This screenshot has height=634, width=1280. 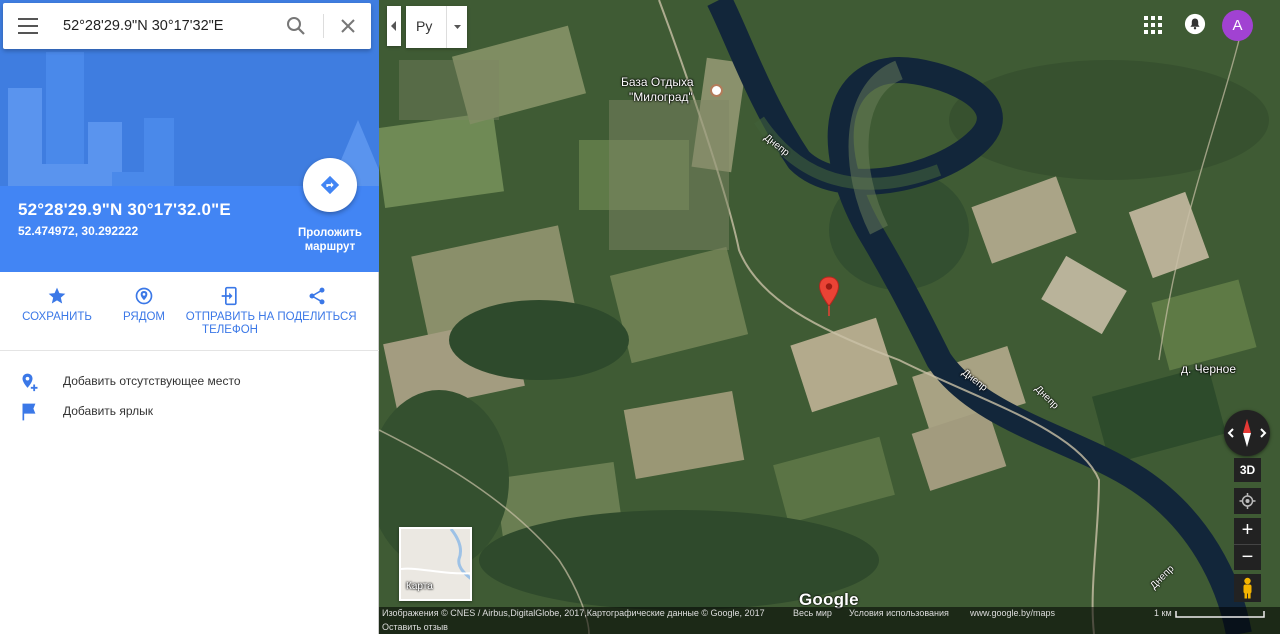 I want to click on directions-button, so click(x=330, y=185).